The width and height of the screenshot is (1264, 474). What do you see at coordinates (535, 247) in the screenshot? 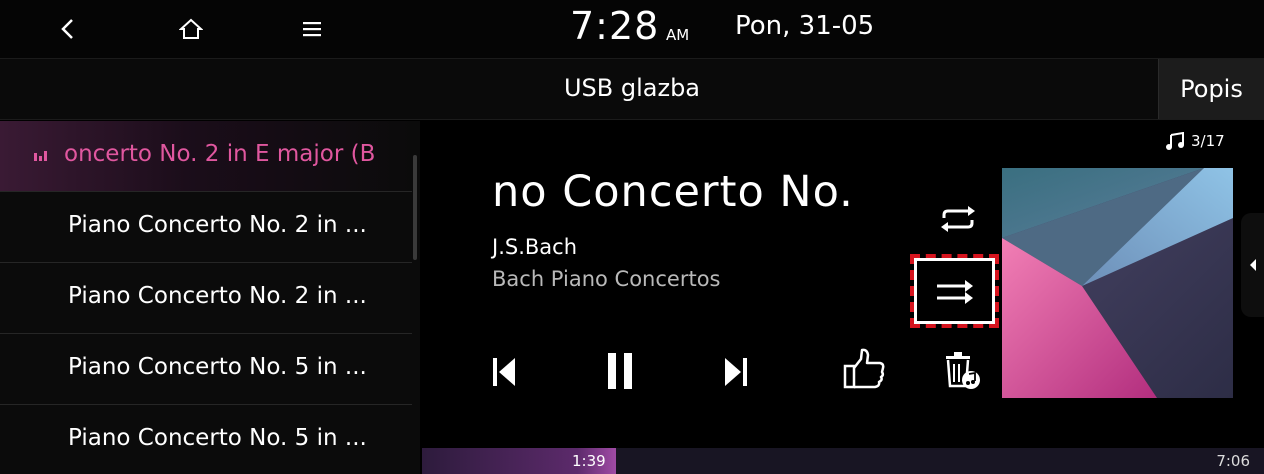
I see `artist-name: J.S.Bach` at bounding box center [535, 247].